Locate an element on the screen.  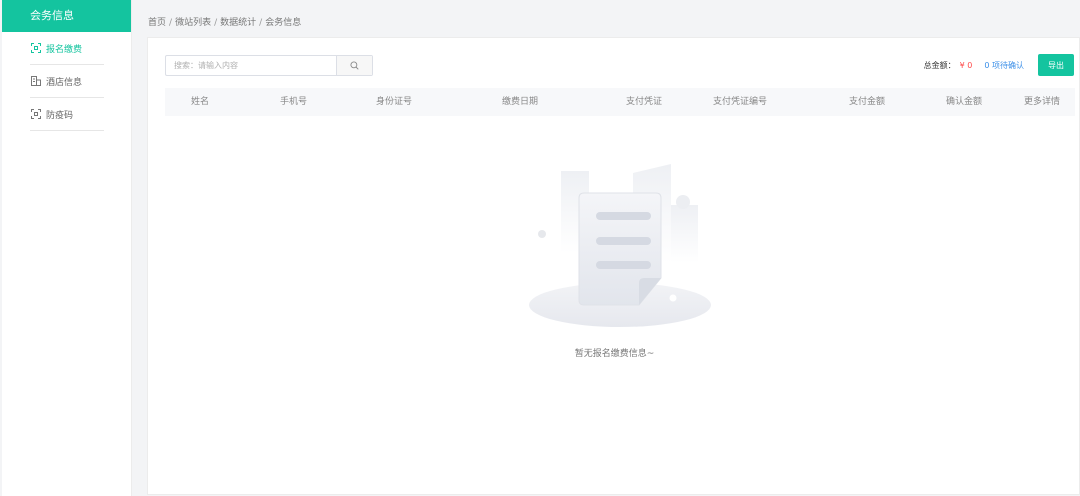
sidebar-item-label: 防疫码 is located at coordinates (60, 115).